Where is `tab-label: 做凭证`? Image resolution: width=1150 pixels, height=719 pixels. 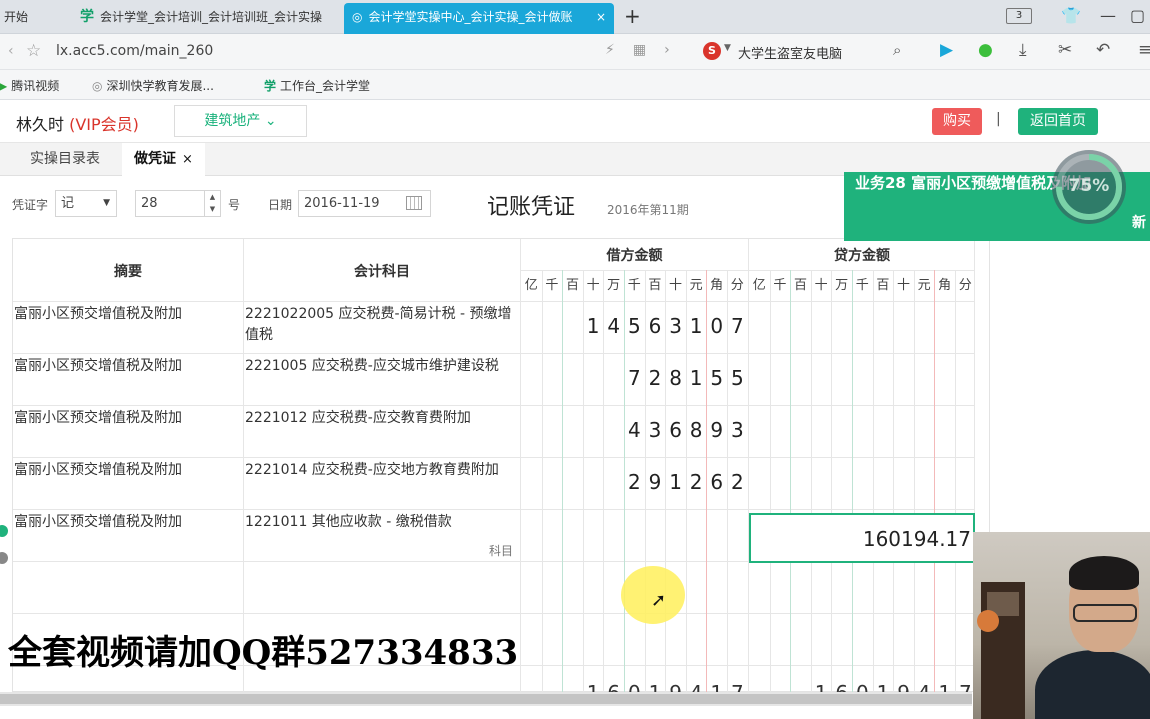 tab-label: 做凭证 is located at coordinates (155, 159).